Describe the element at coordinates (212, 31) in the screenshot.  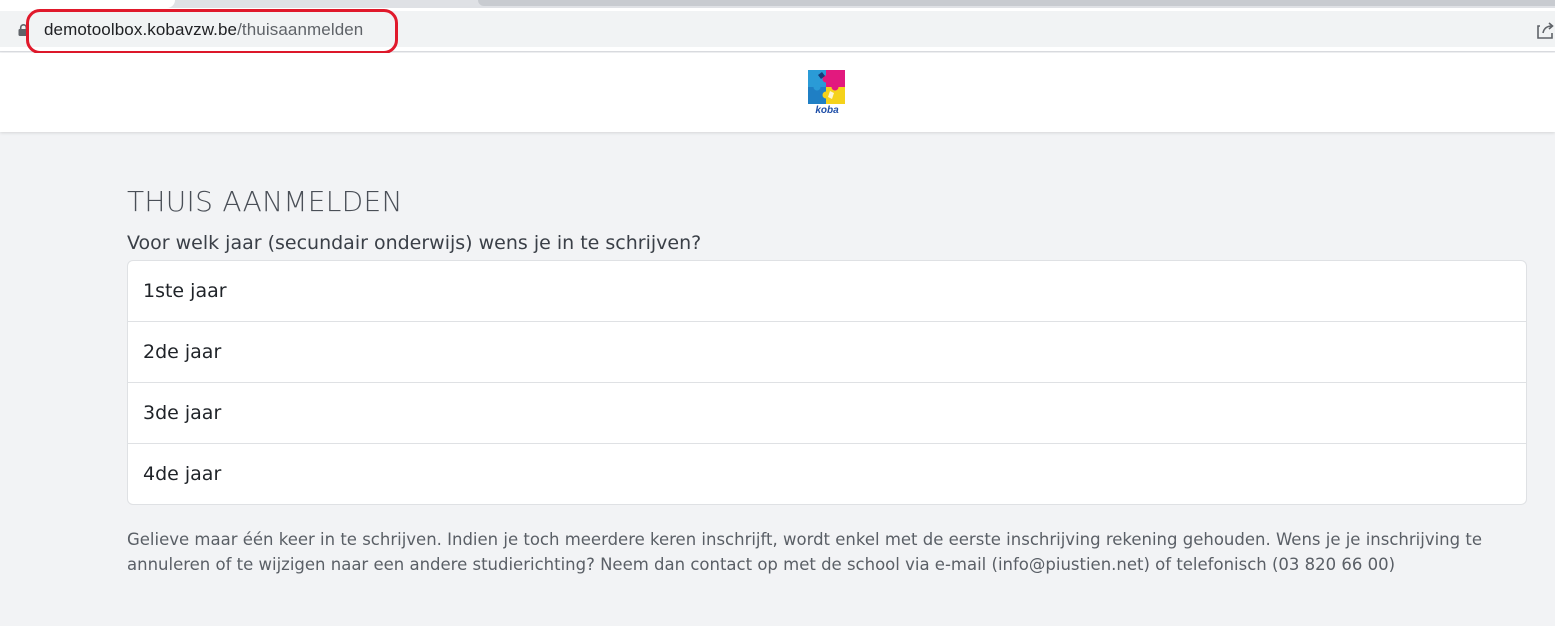
I see `url-highlight-annotation` at that location.